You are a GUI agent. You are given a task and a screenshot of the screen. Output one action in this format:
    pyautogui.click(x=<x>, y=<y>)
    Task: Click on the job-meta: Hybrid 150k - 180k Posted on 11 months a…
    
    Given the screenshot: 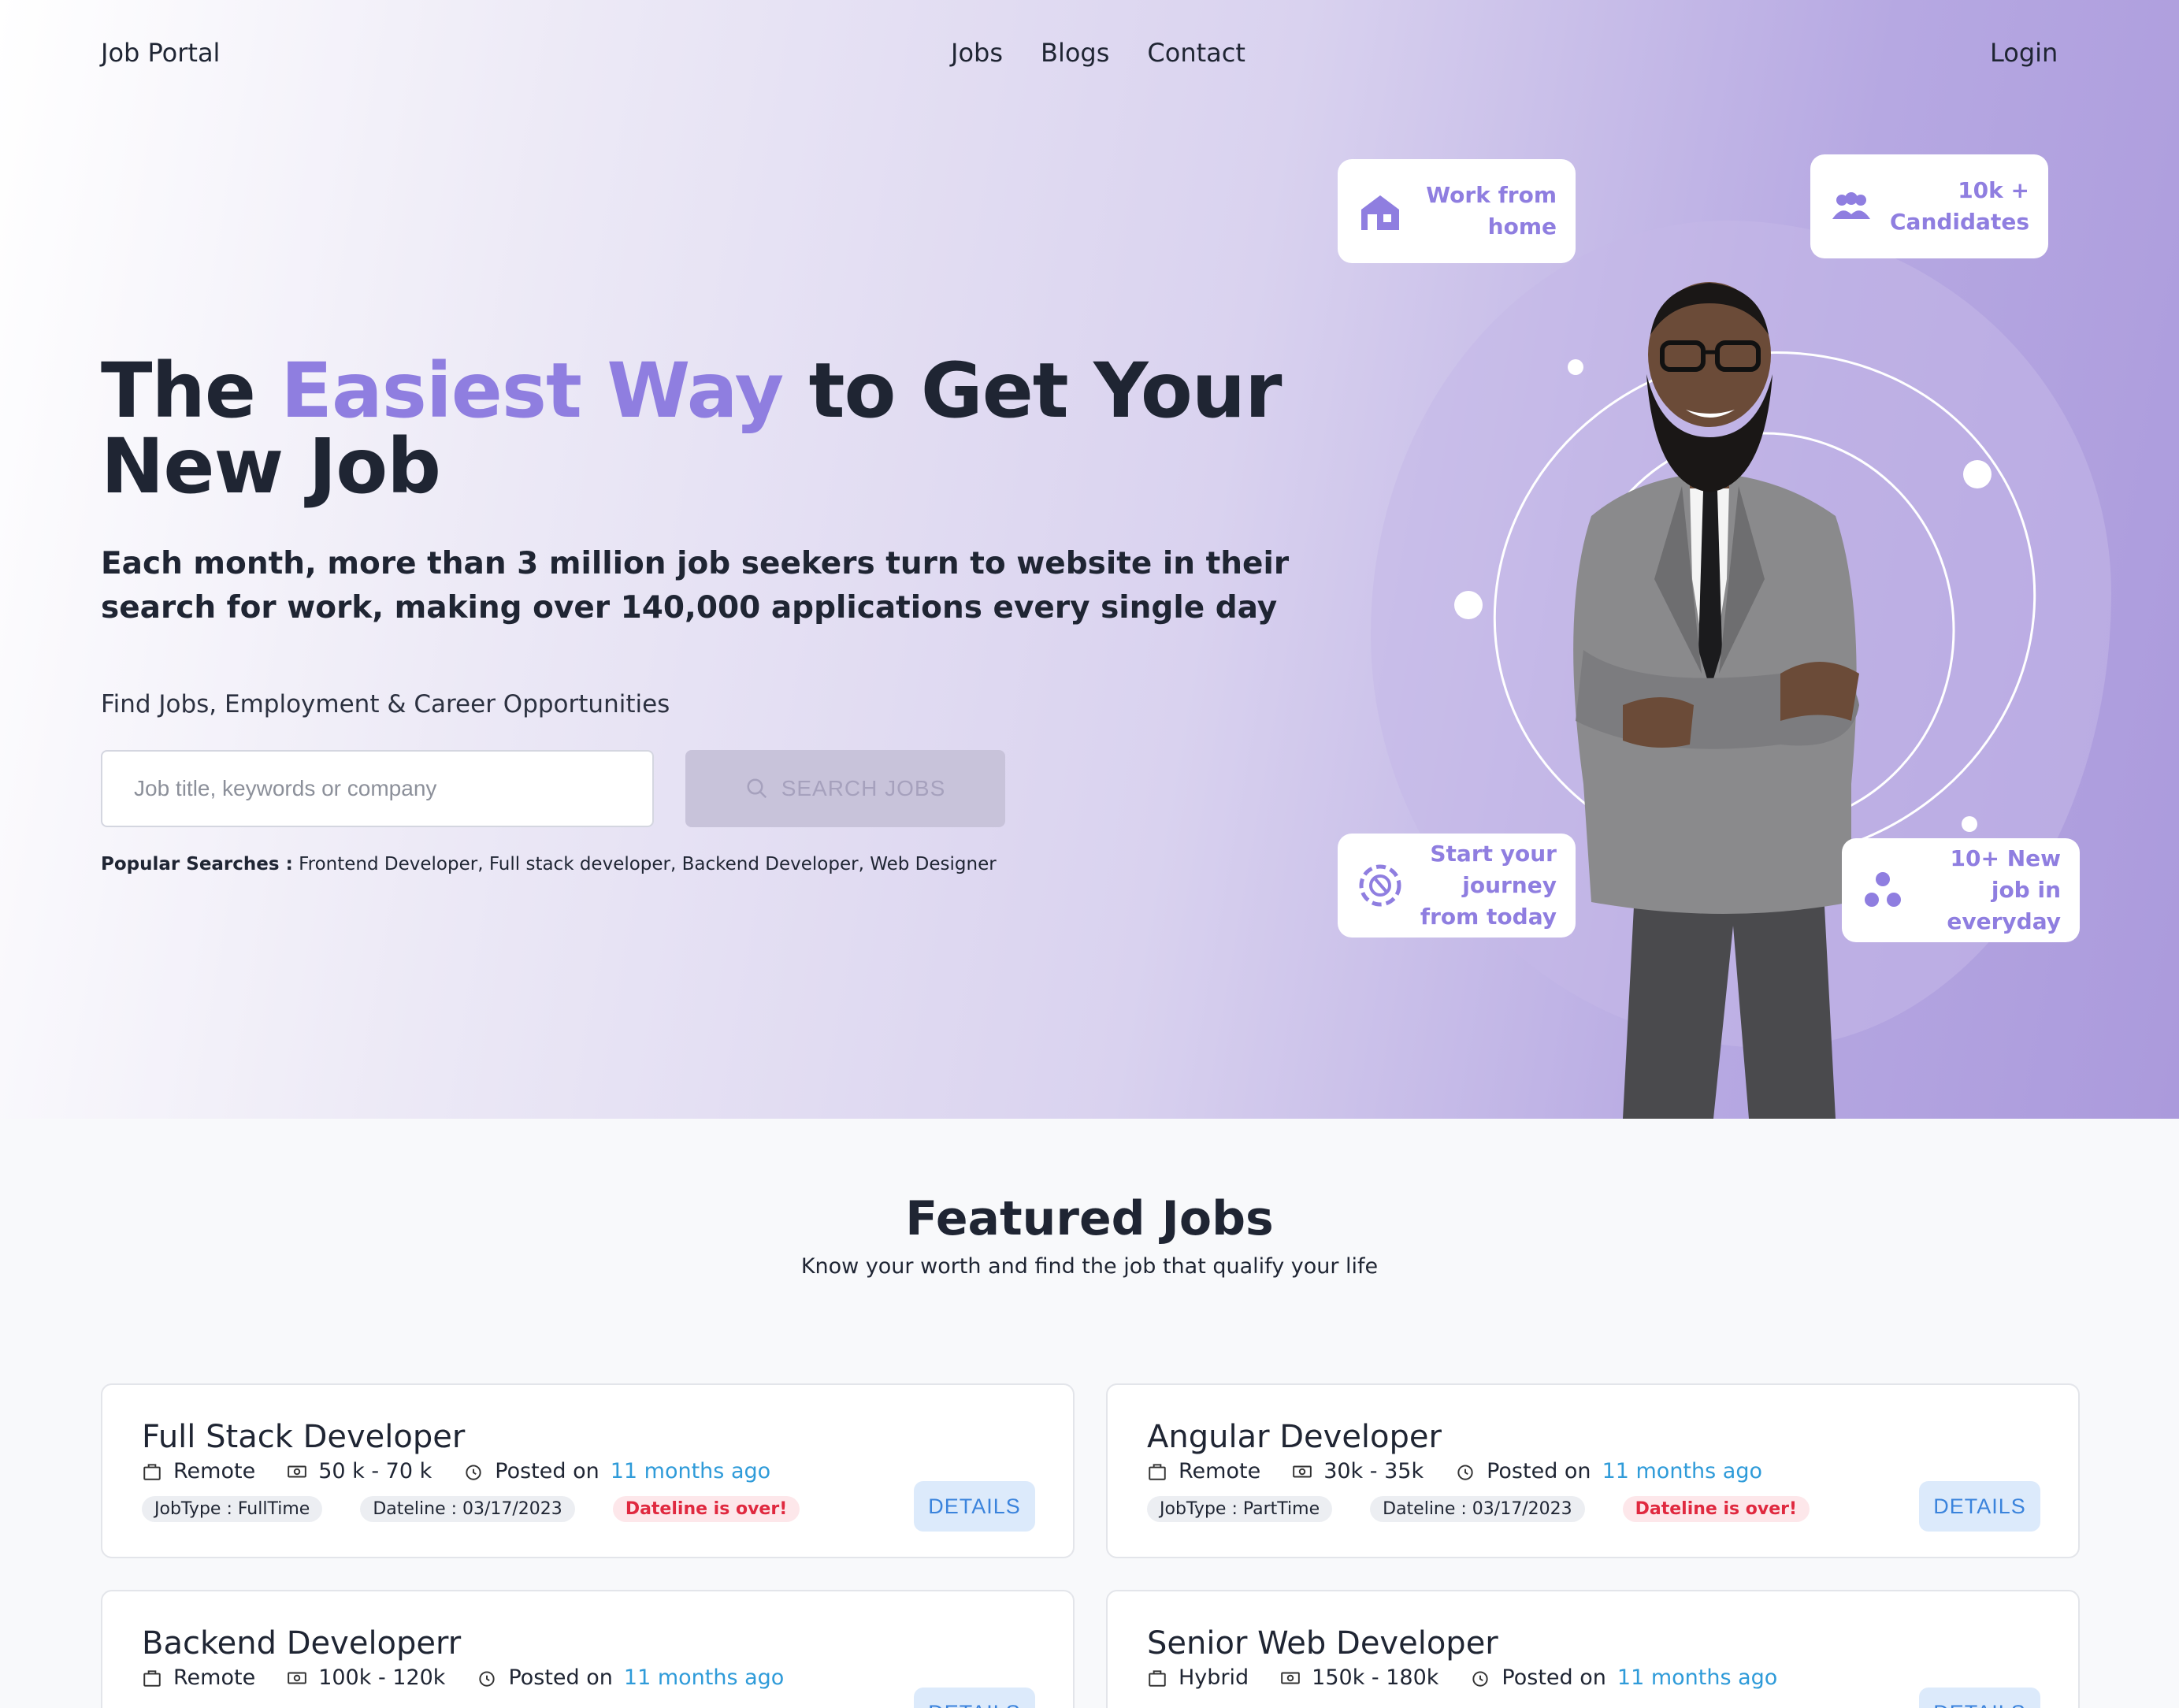 What is the action you would take?
    pyautogui.click(x=1593, y=1677)
    